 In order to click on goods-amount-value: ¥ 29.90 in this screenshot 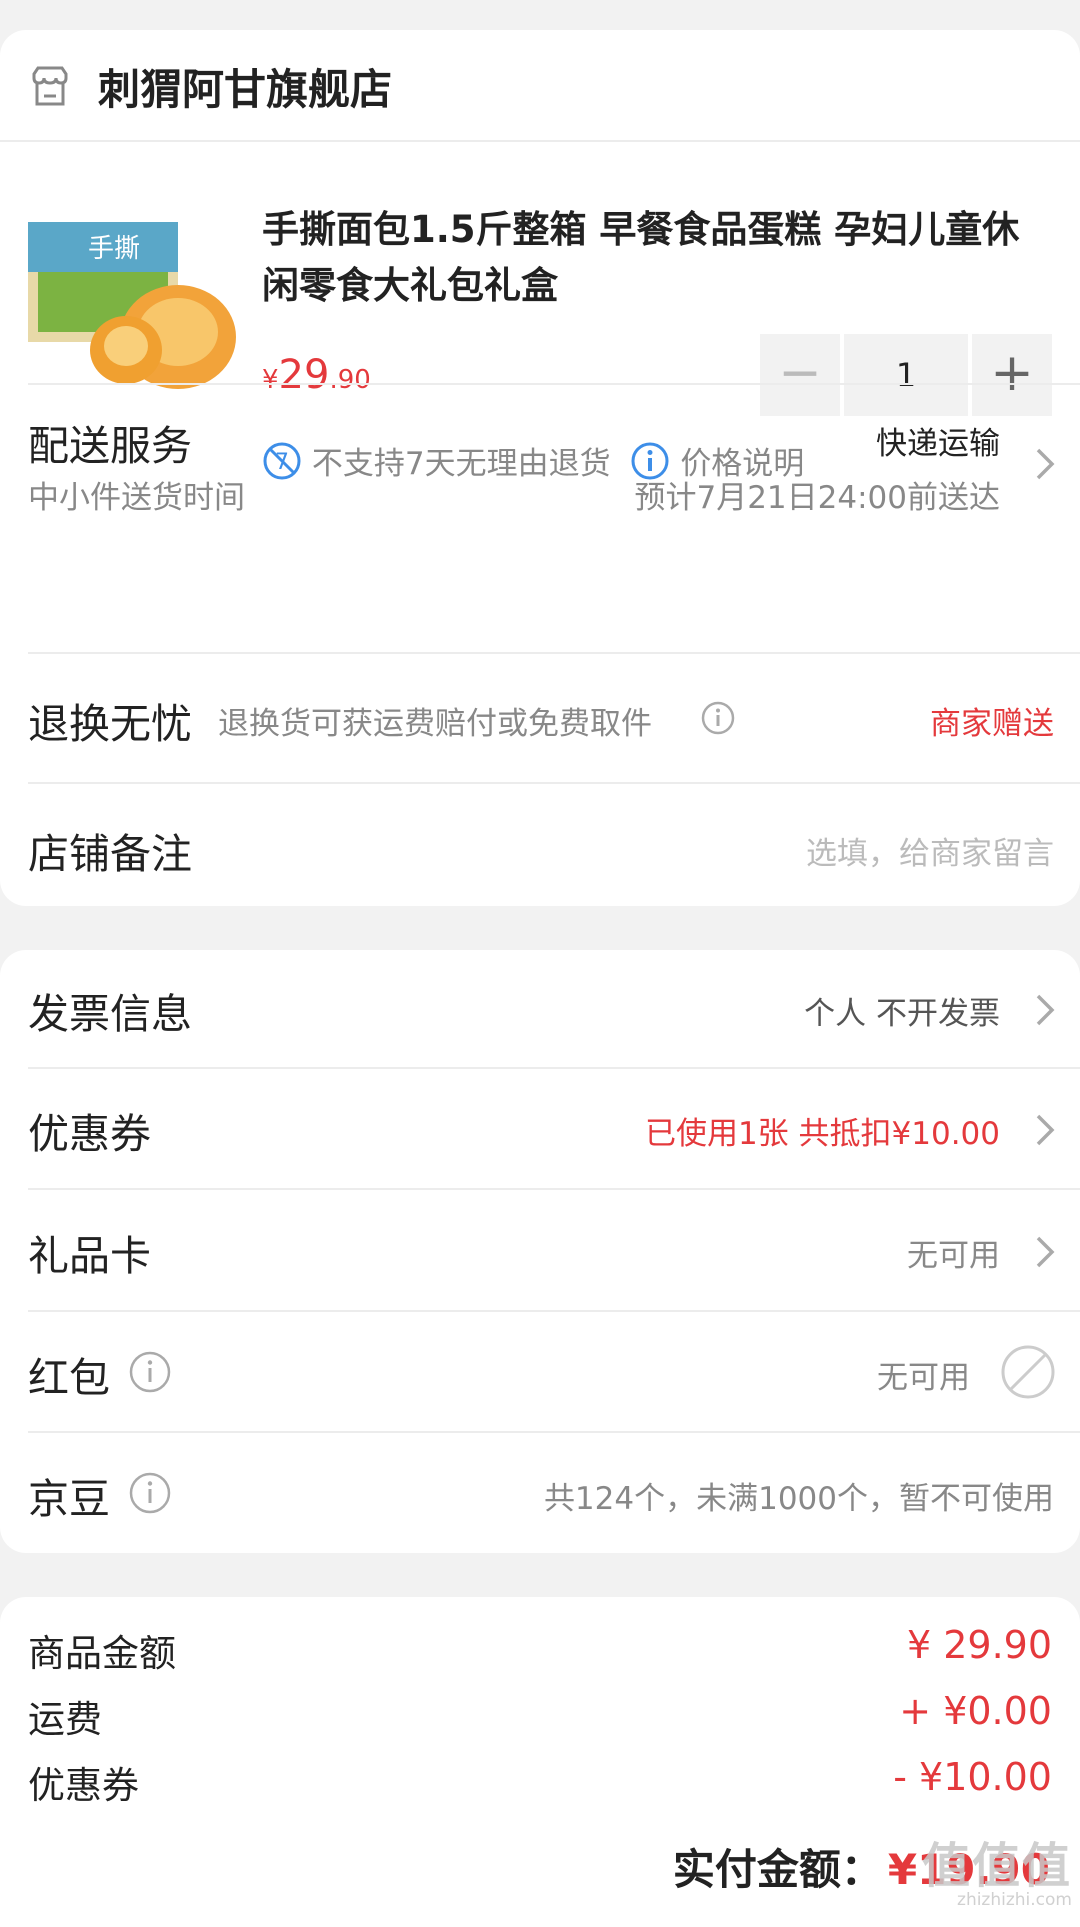, I will do `click(979, 1645)`.